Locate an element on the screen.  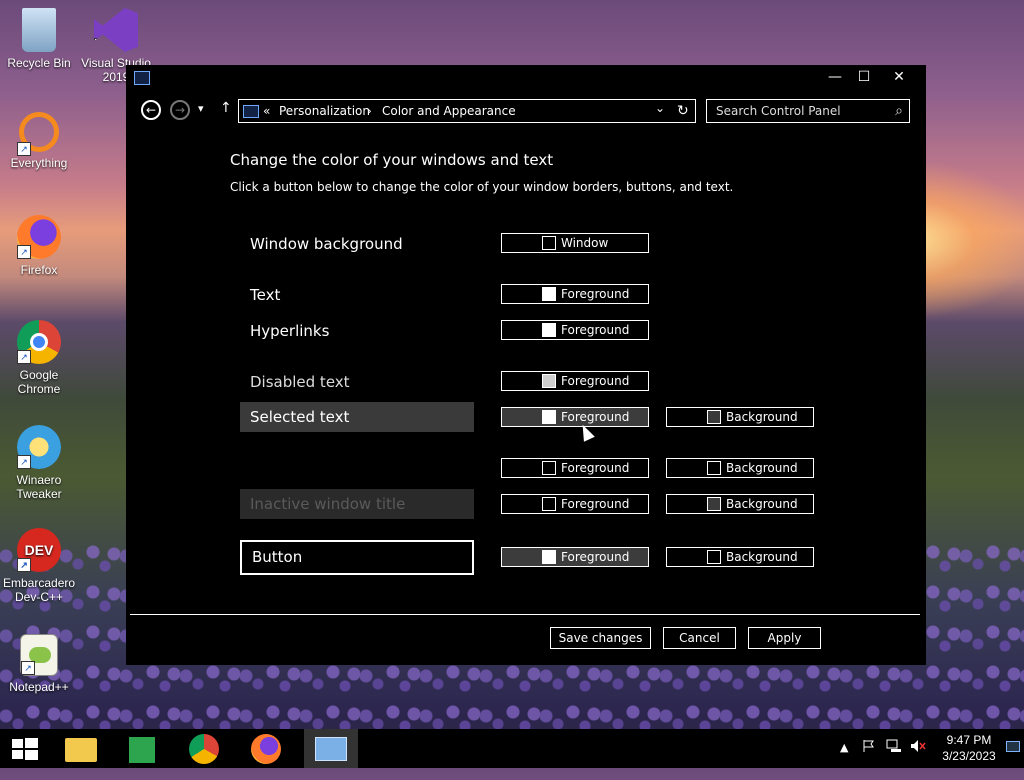
taskbar-clock: 9:47 PM 3/23/2023 is located at coordinates (969, 748).